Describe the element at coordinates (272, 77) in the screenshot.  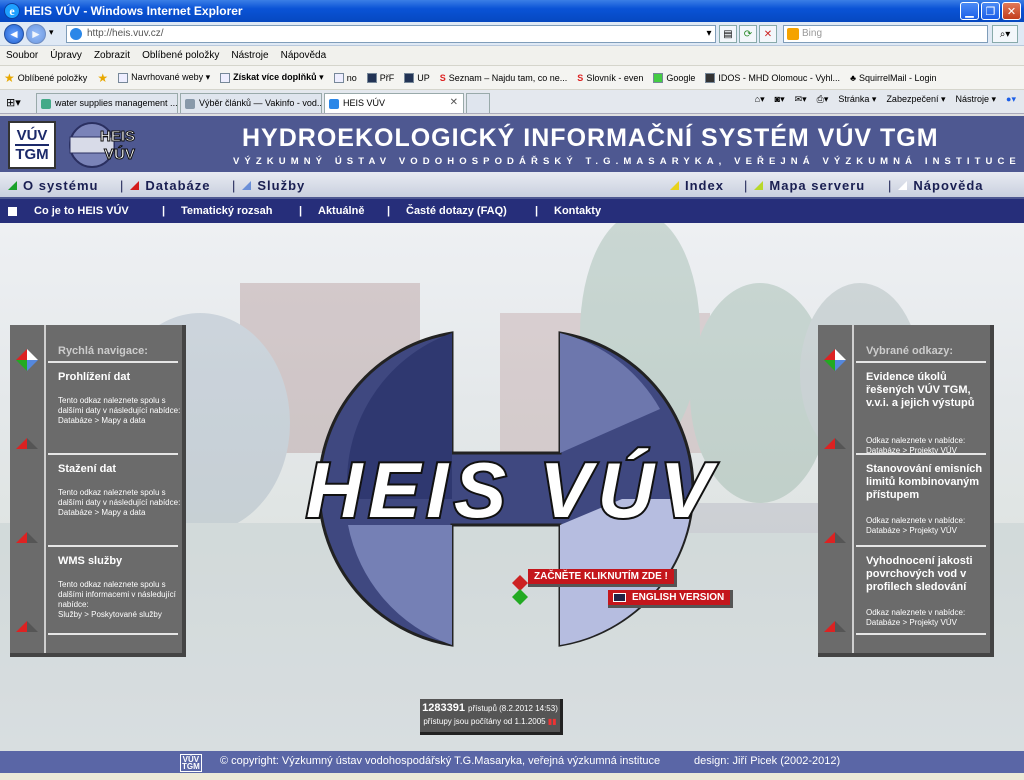
I see `fav-link: Získat více doplňků ▾` at that location.